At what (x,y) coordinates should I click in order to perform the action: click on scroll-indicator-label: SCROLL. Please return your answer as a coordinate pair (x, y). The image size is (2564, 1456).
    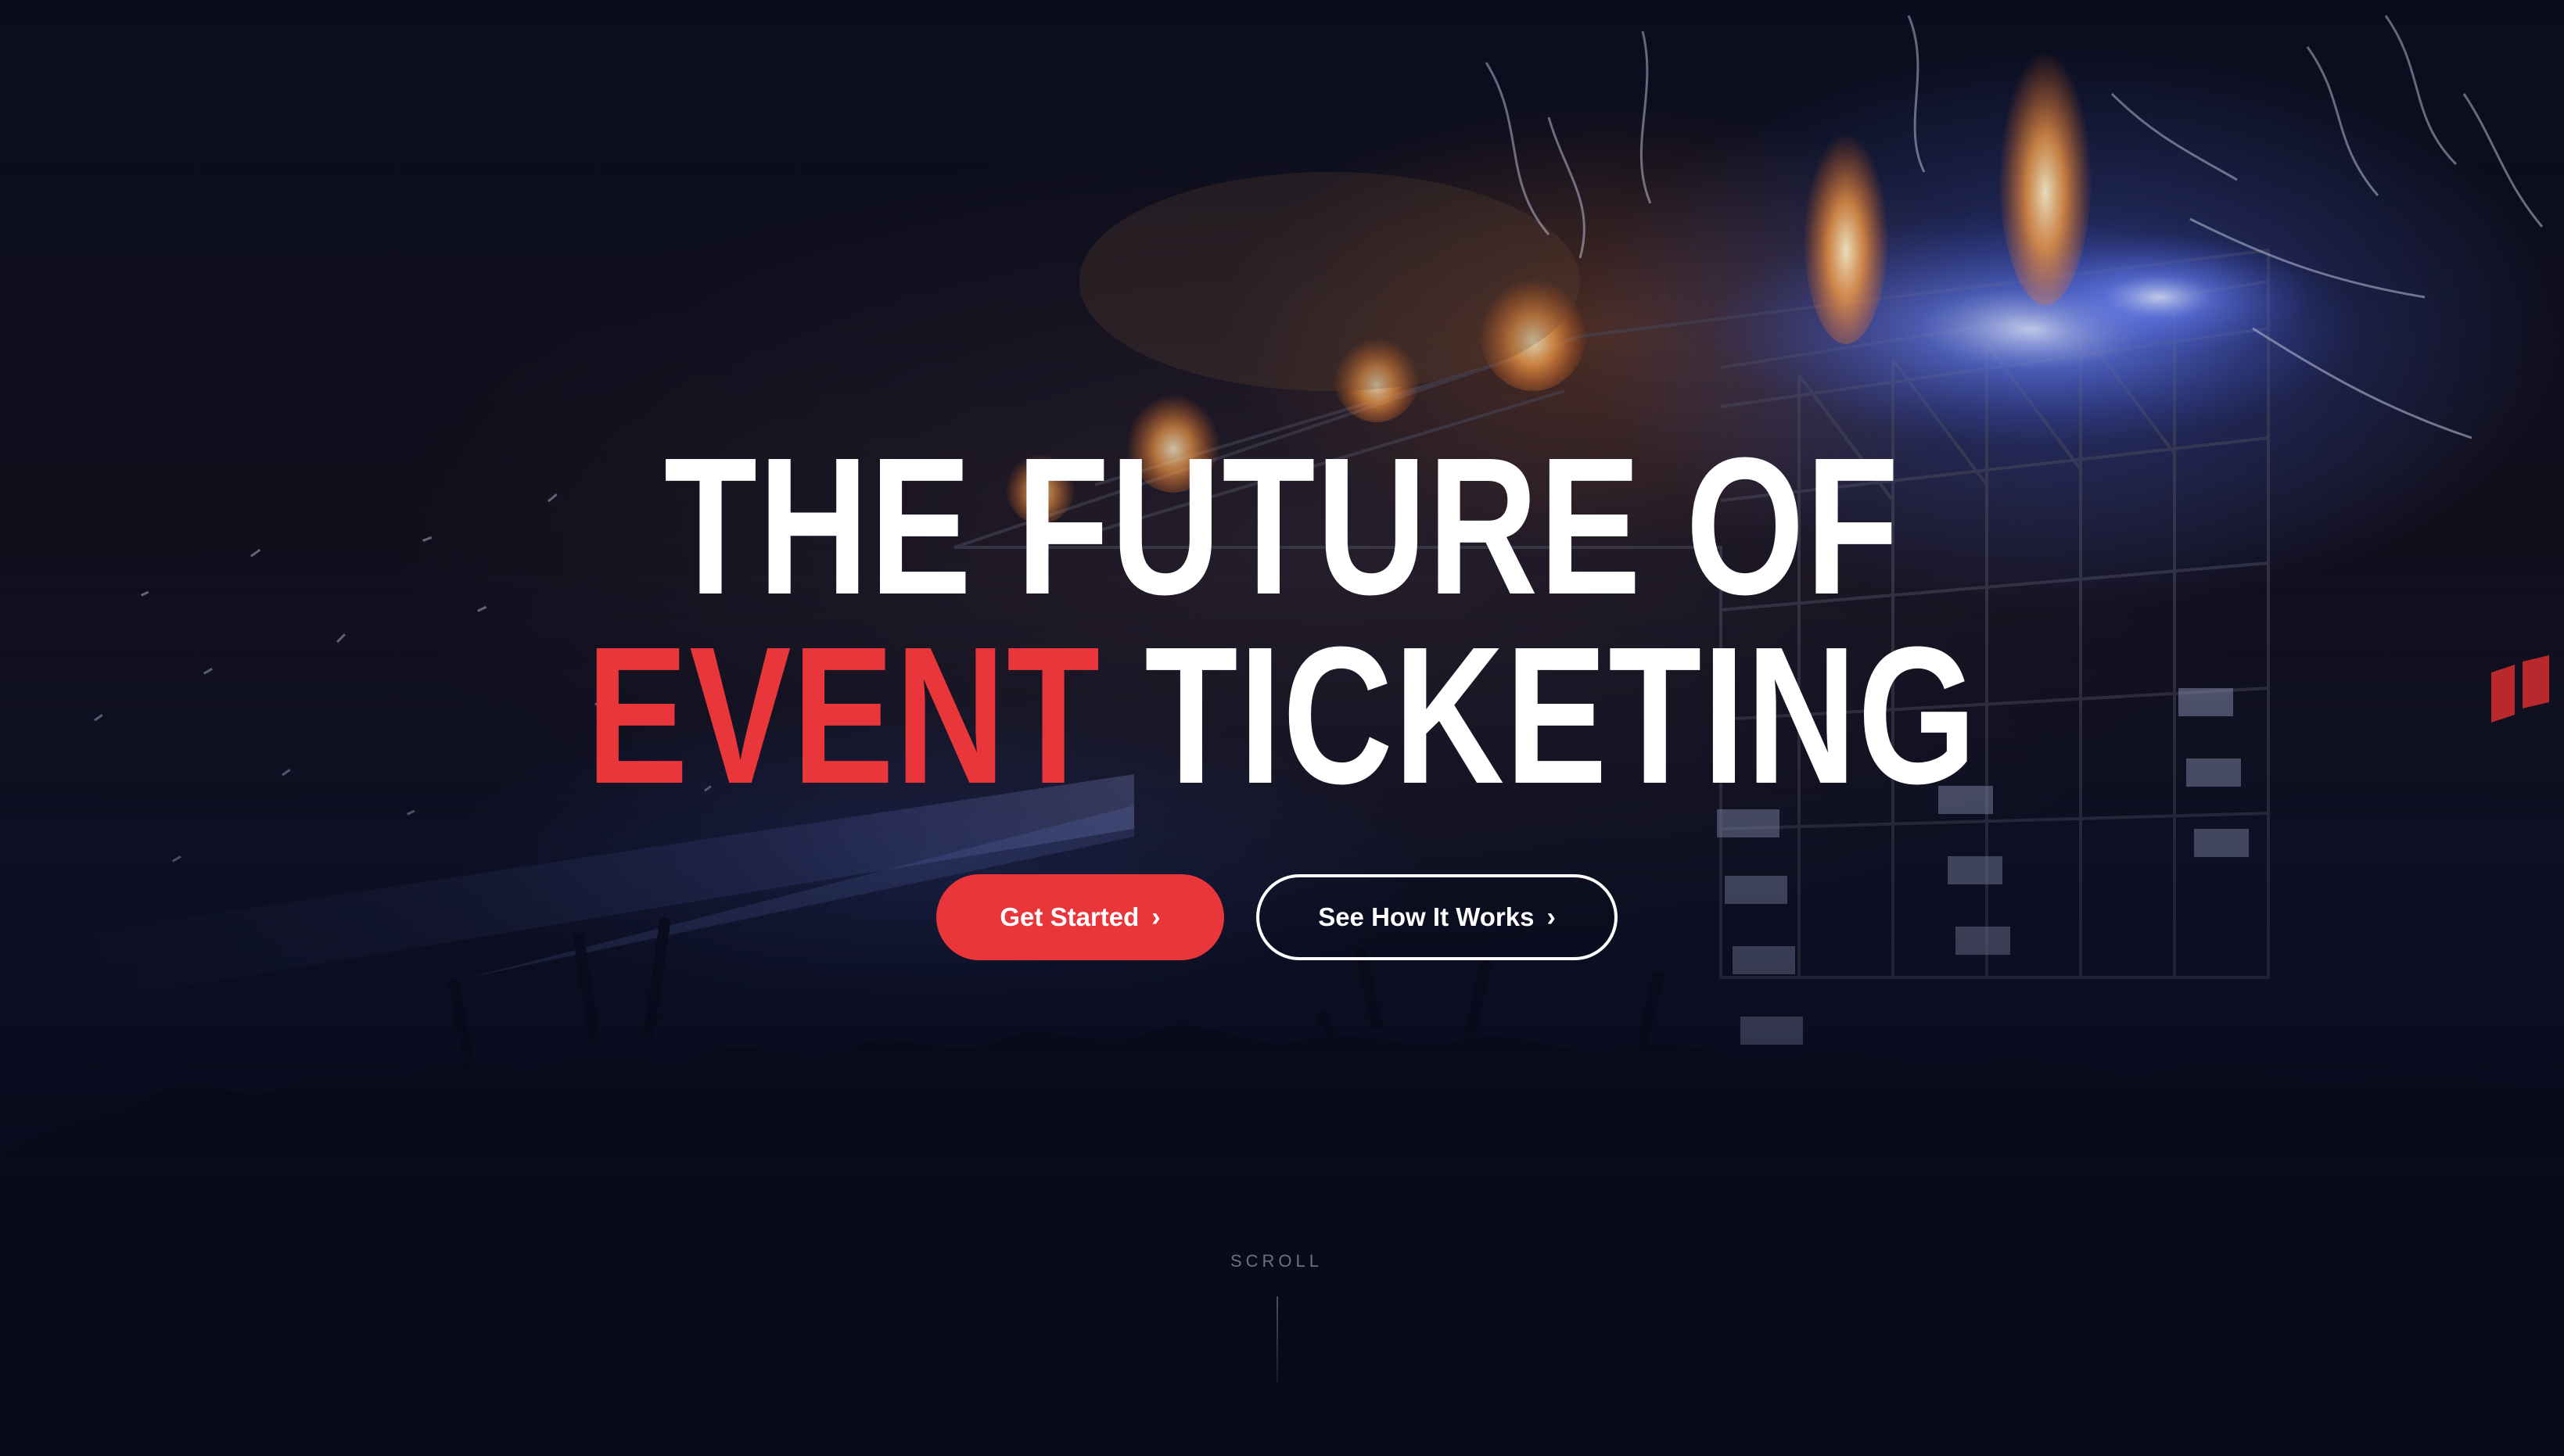
    Looking at the image, I should click on (1277, 1261).